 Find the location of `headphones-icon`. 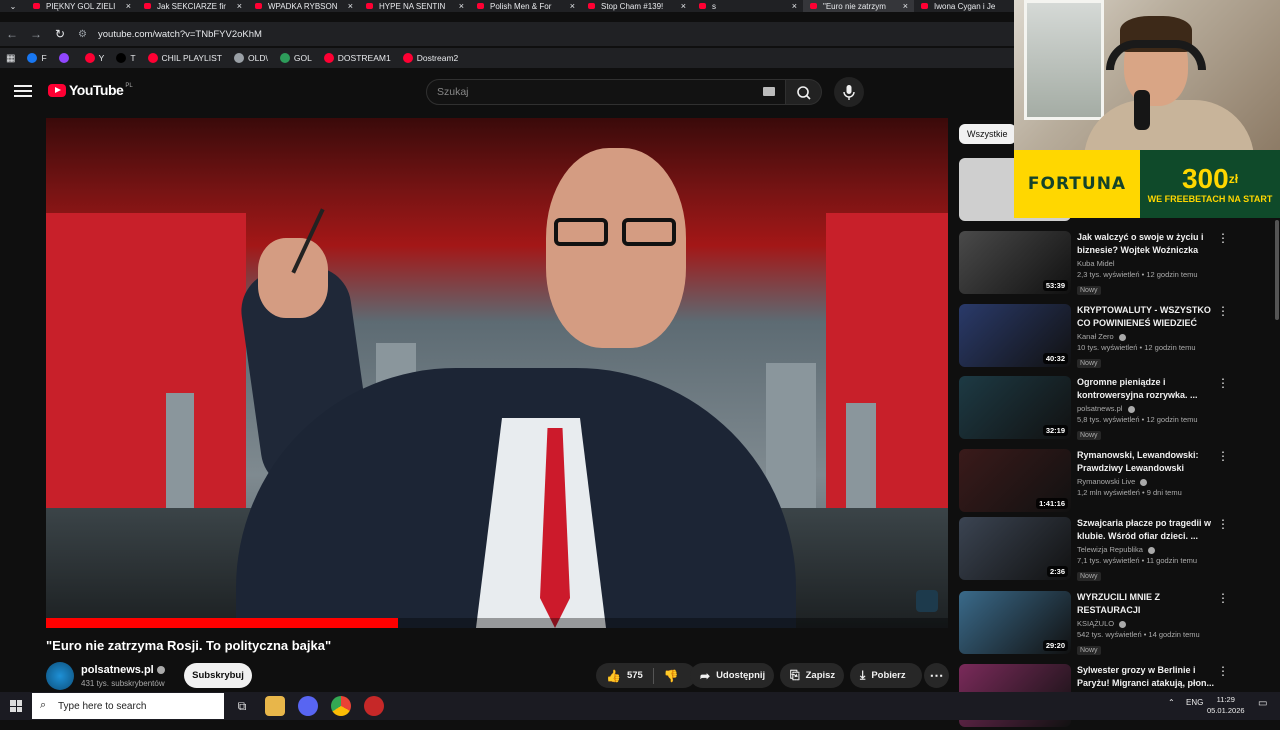

headphones-icon is located at coordinates (1156, 55).